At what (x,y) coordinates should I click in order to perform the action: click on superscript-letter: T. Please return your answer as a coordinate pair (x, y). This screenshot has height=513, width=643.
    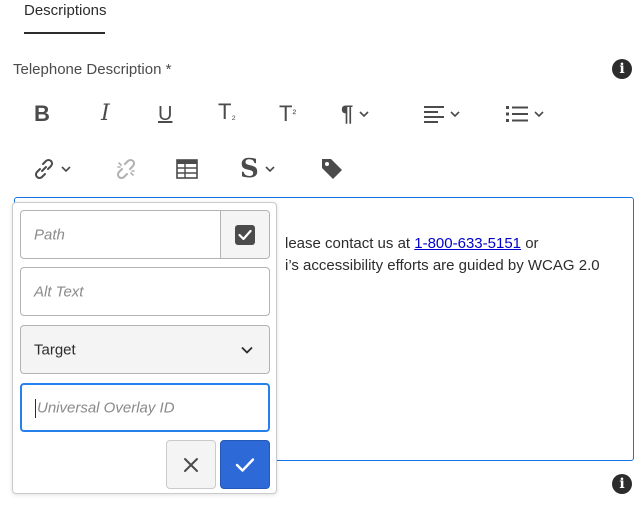
    Looking at the image, I should click on (286, 113).